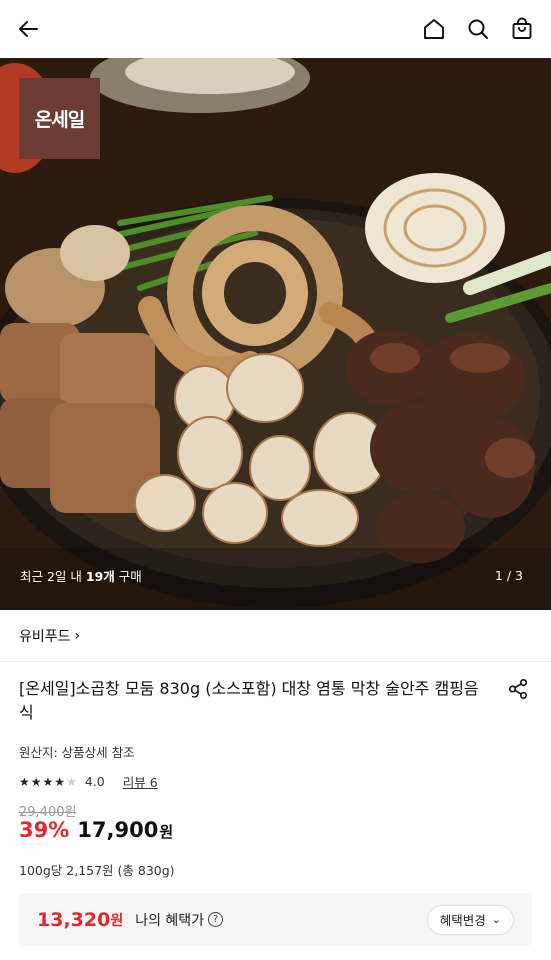 The height and width of the screenshot is (960, 551). I want to click on benefit-label: 나의 혜택가, so click(170, 920).